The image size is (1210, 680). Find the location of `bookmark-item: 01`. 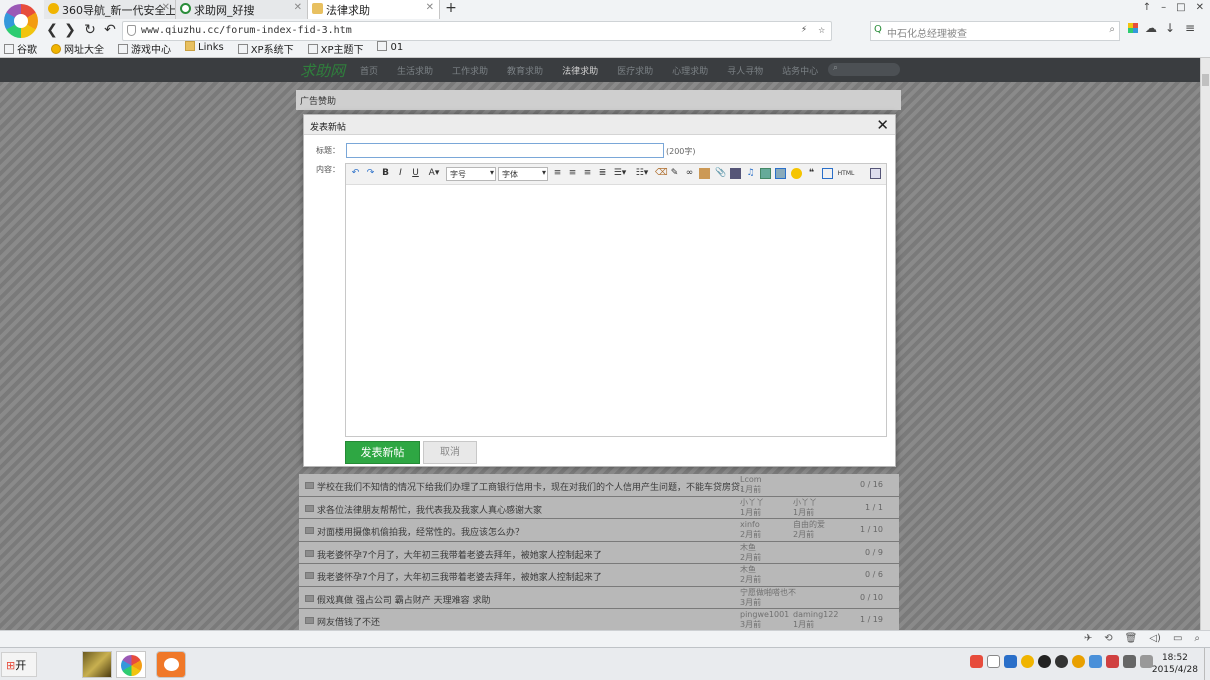

bookmark-item: 01 is located at coordinates (390, 49).